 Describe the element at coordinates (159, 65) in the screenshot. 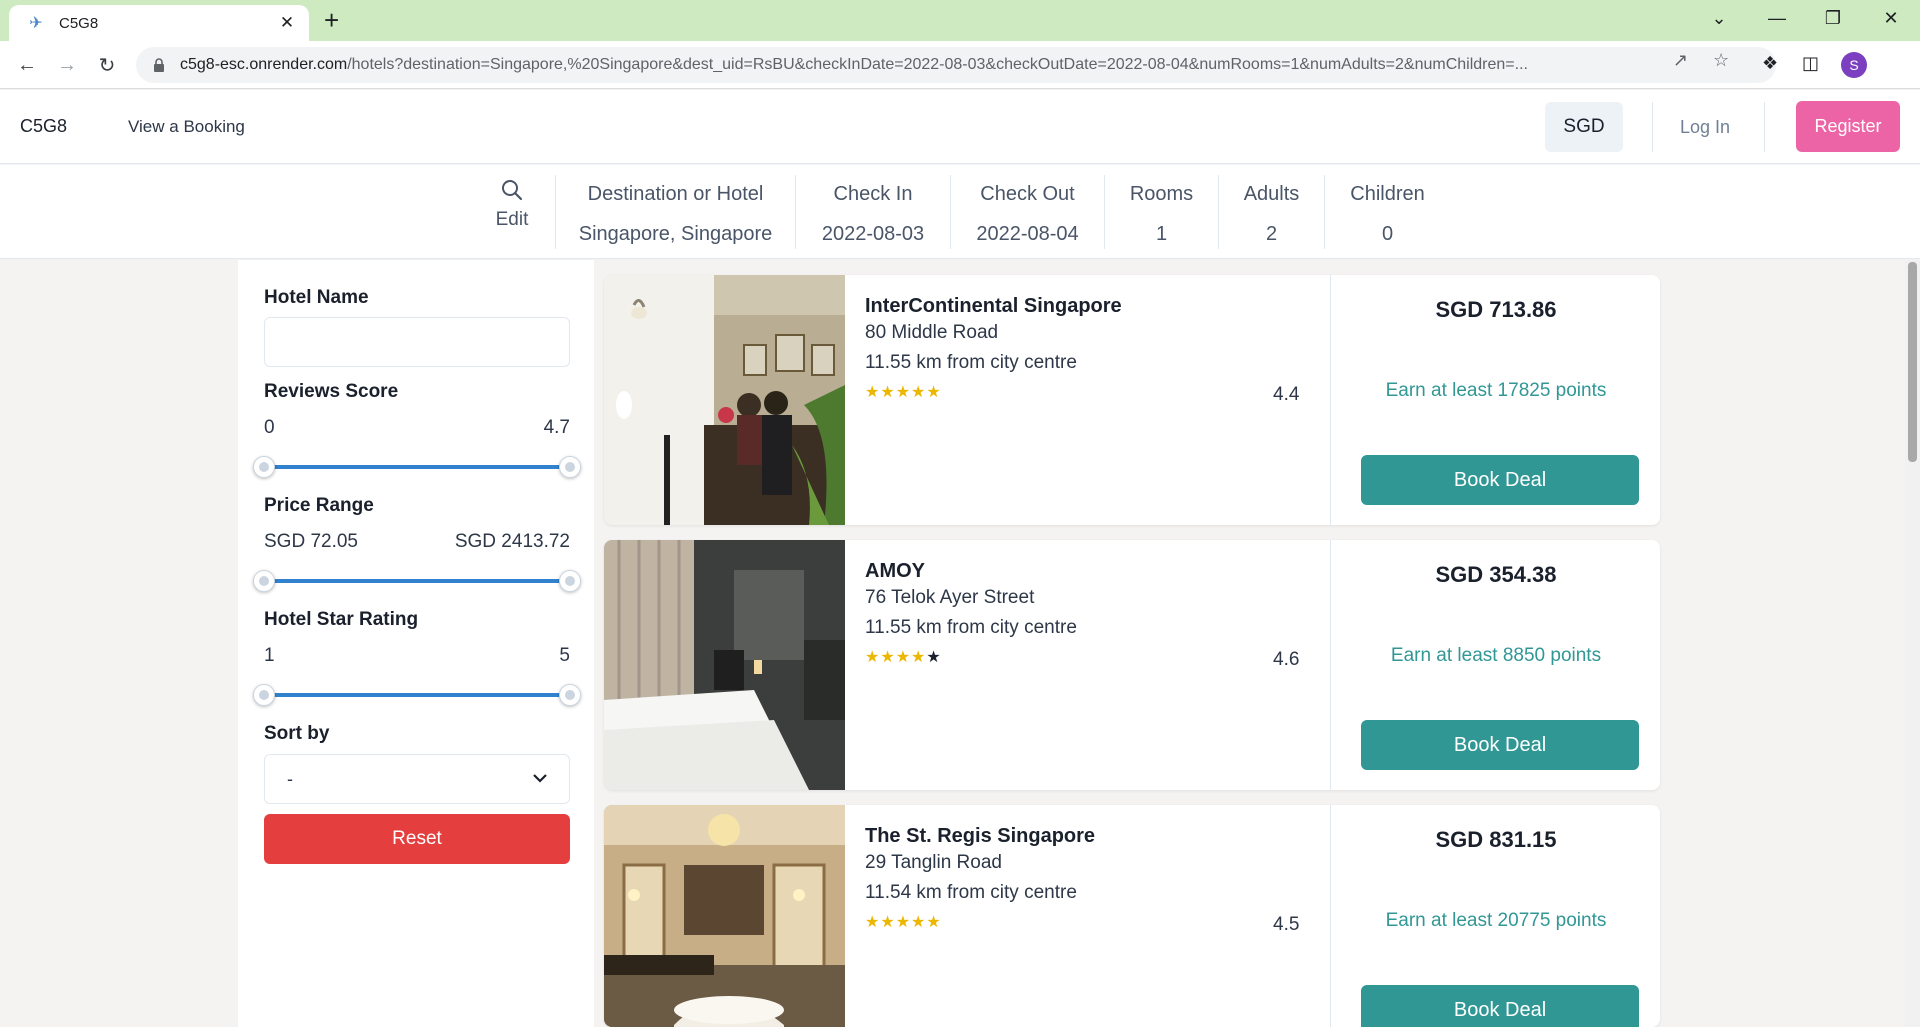

I see `lock-icon` at that location.